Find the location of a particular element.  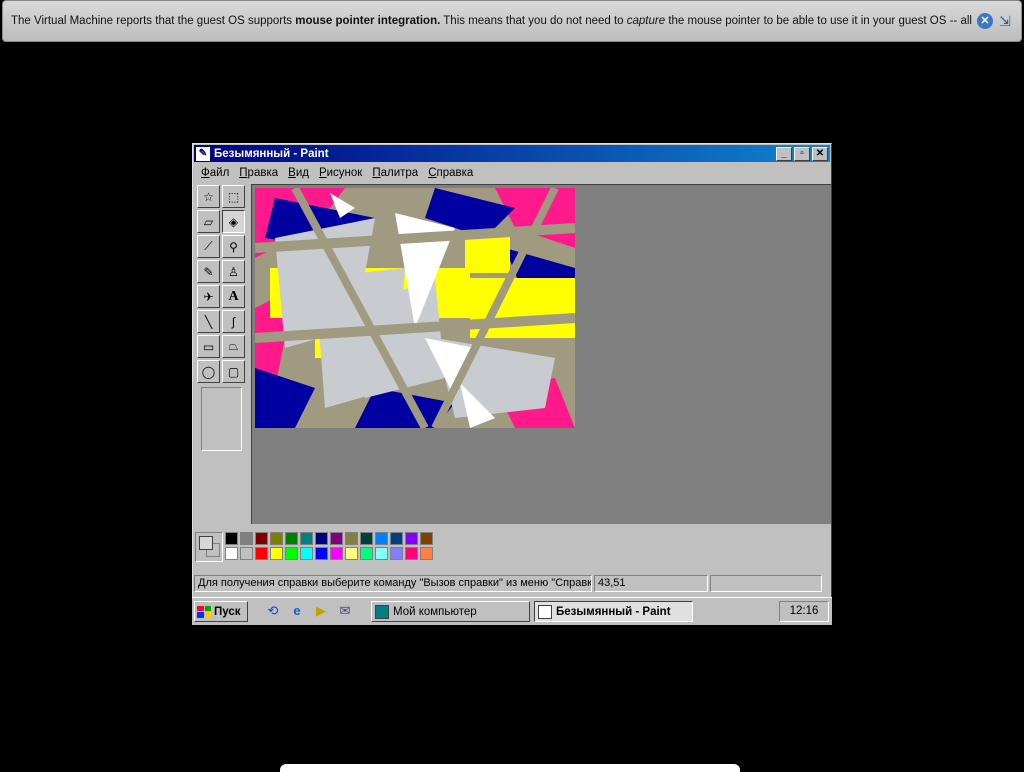

rect-select-icon: ⬚ is located at coordinates (233, 196).